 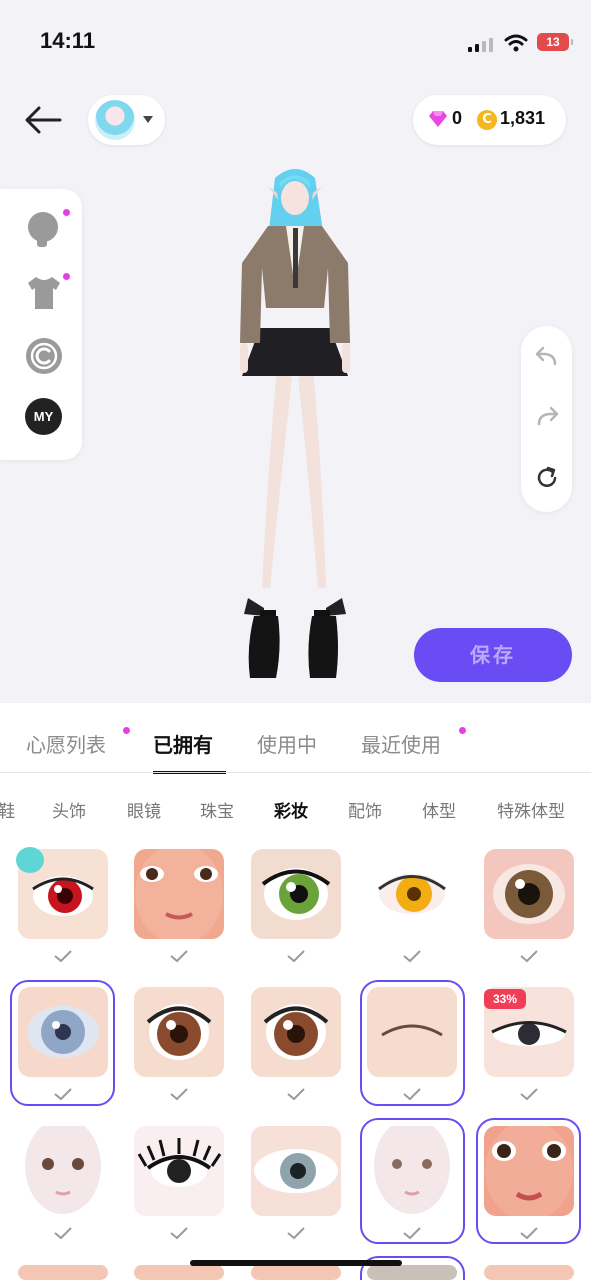 I want to click on subtab-body: 体型, so click(x=439, y=809).